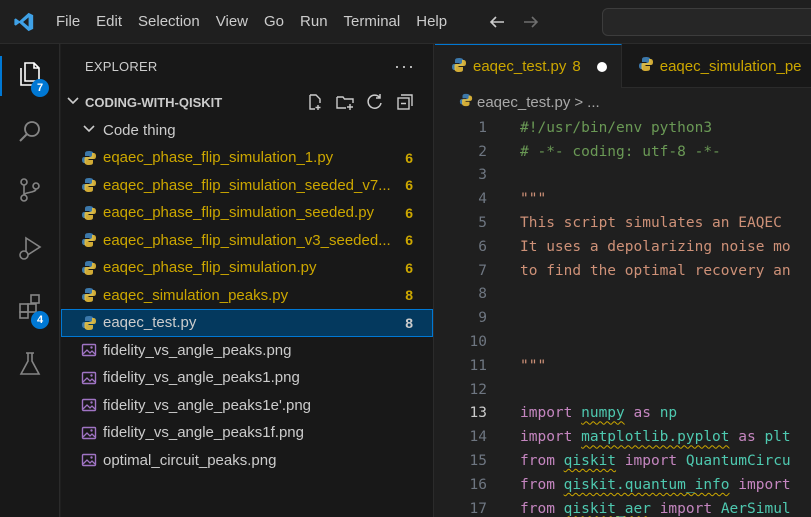 The image size is (811, 517). I want to click on code-line: 14 import matplotlib.pyplot as plt, so click(623, 437).